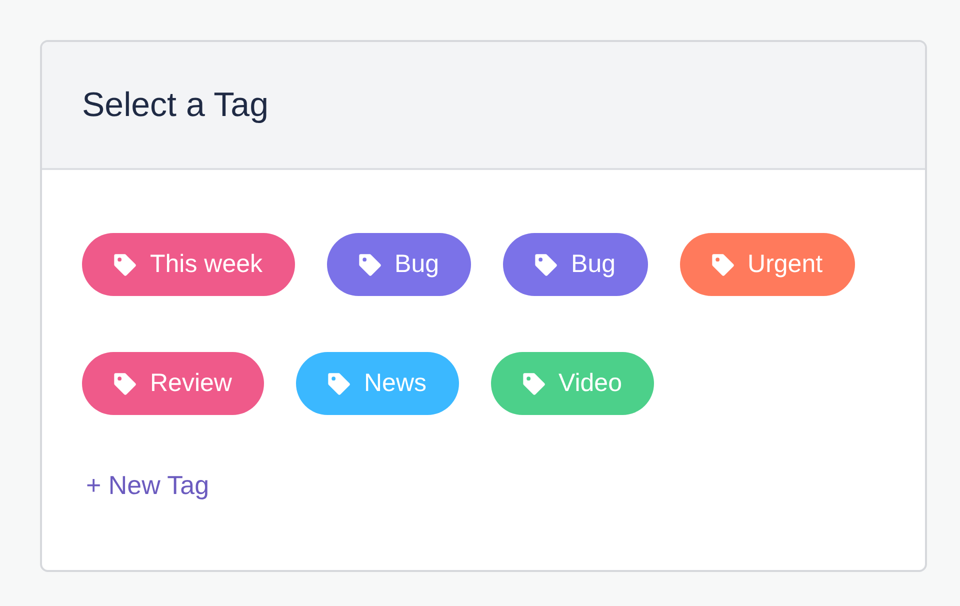  I want to click on tag-chip: This week, so click(188, 264).